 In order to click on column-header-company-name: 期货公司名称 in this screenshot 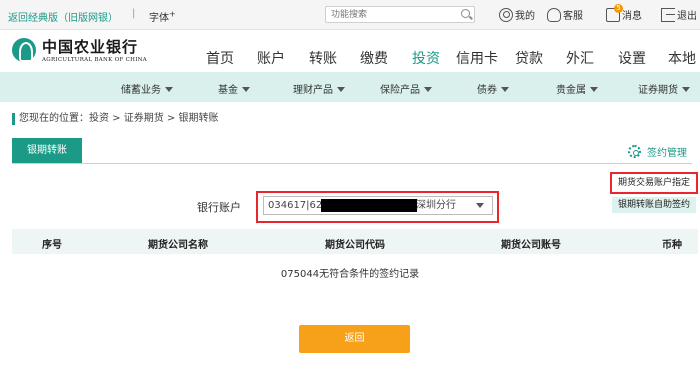, I will do `click(178, 245)`.